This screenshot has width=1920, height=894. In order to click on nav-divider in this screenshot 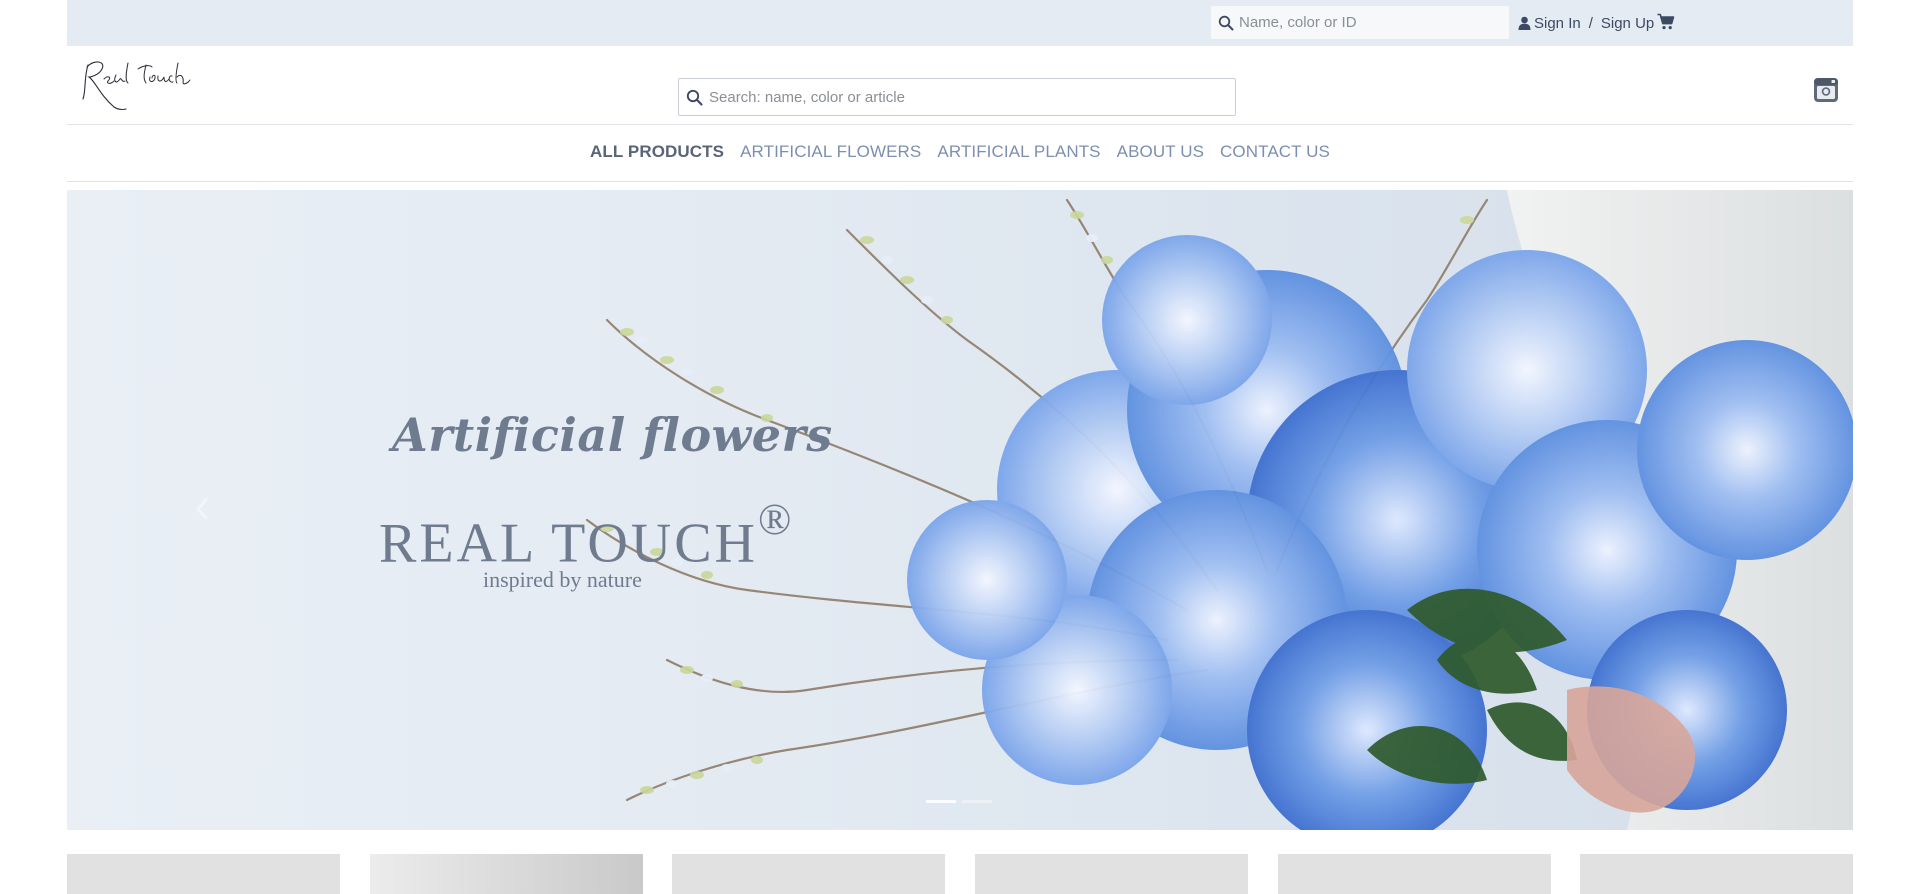, I will do `click(960, 181)`.